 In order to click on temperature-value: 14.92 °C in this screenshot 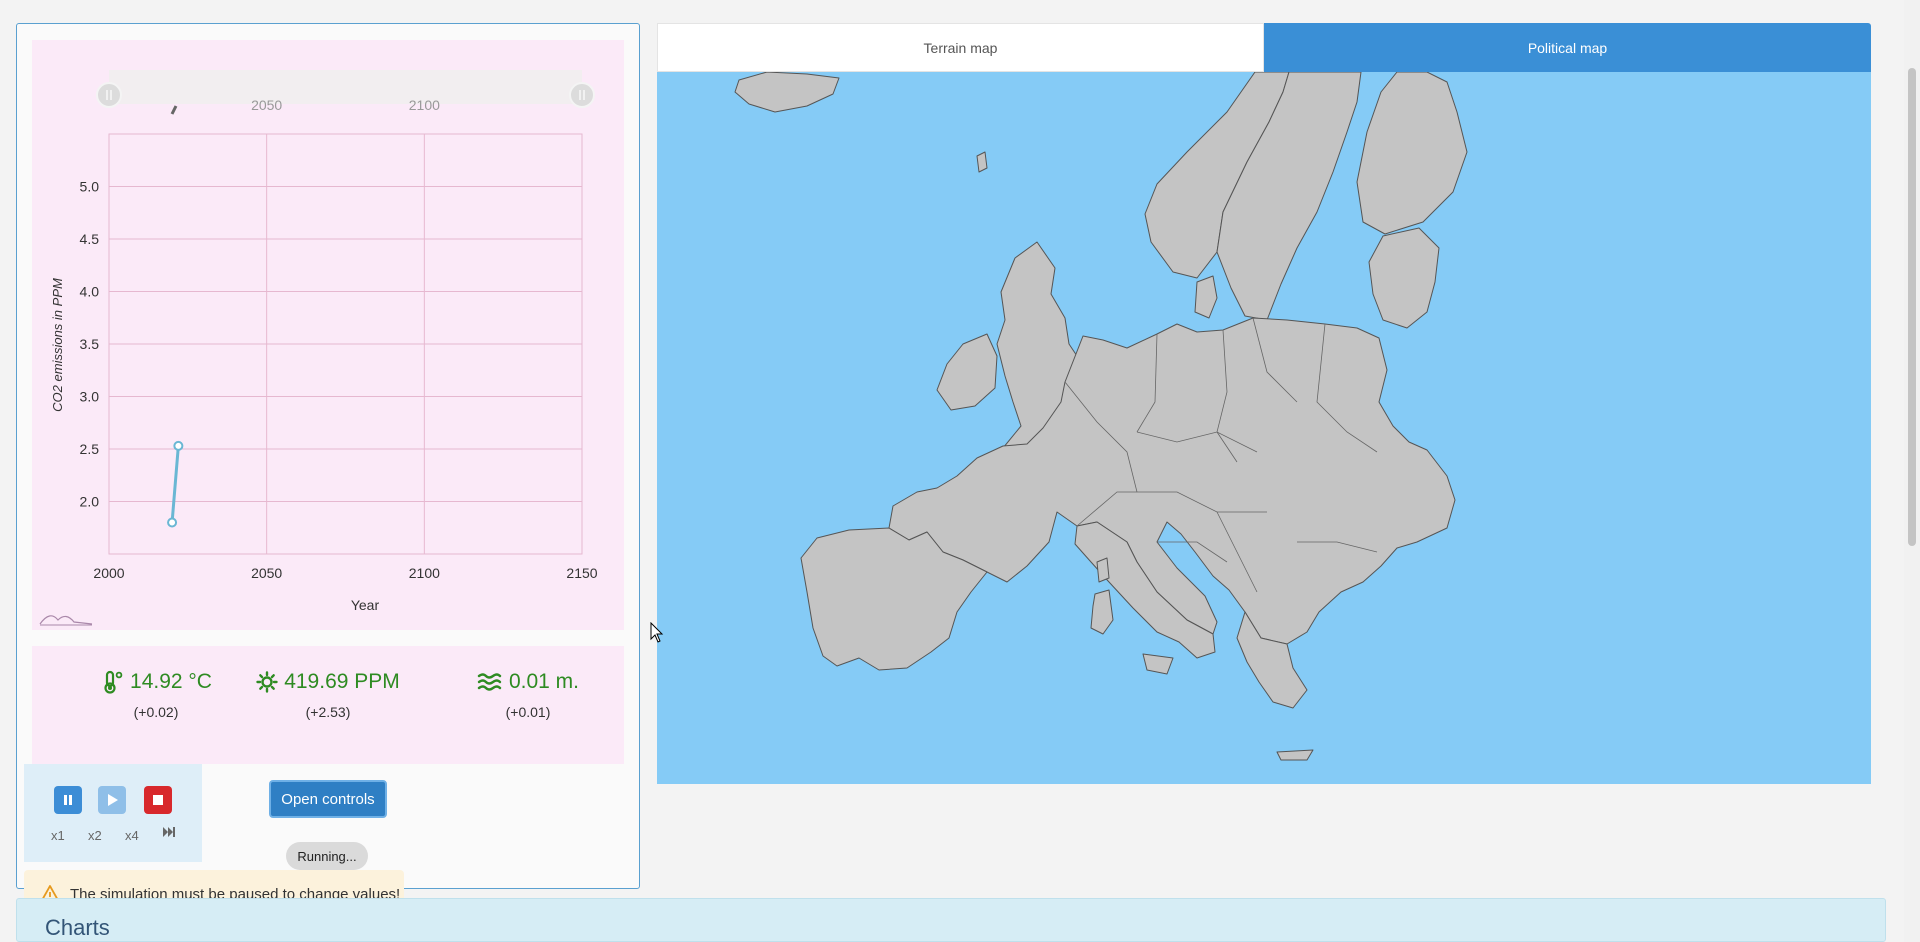, I will do `click(171, 681)`.